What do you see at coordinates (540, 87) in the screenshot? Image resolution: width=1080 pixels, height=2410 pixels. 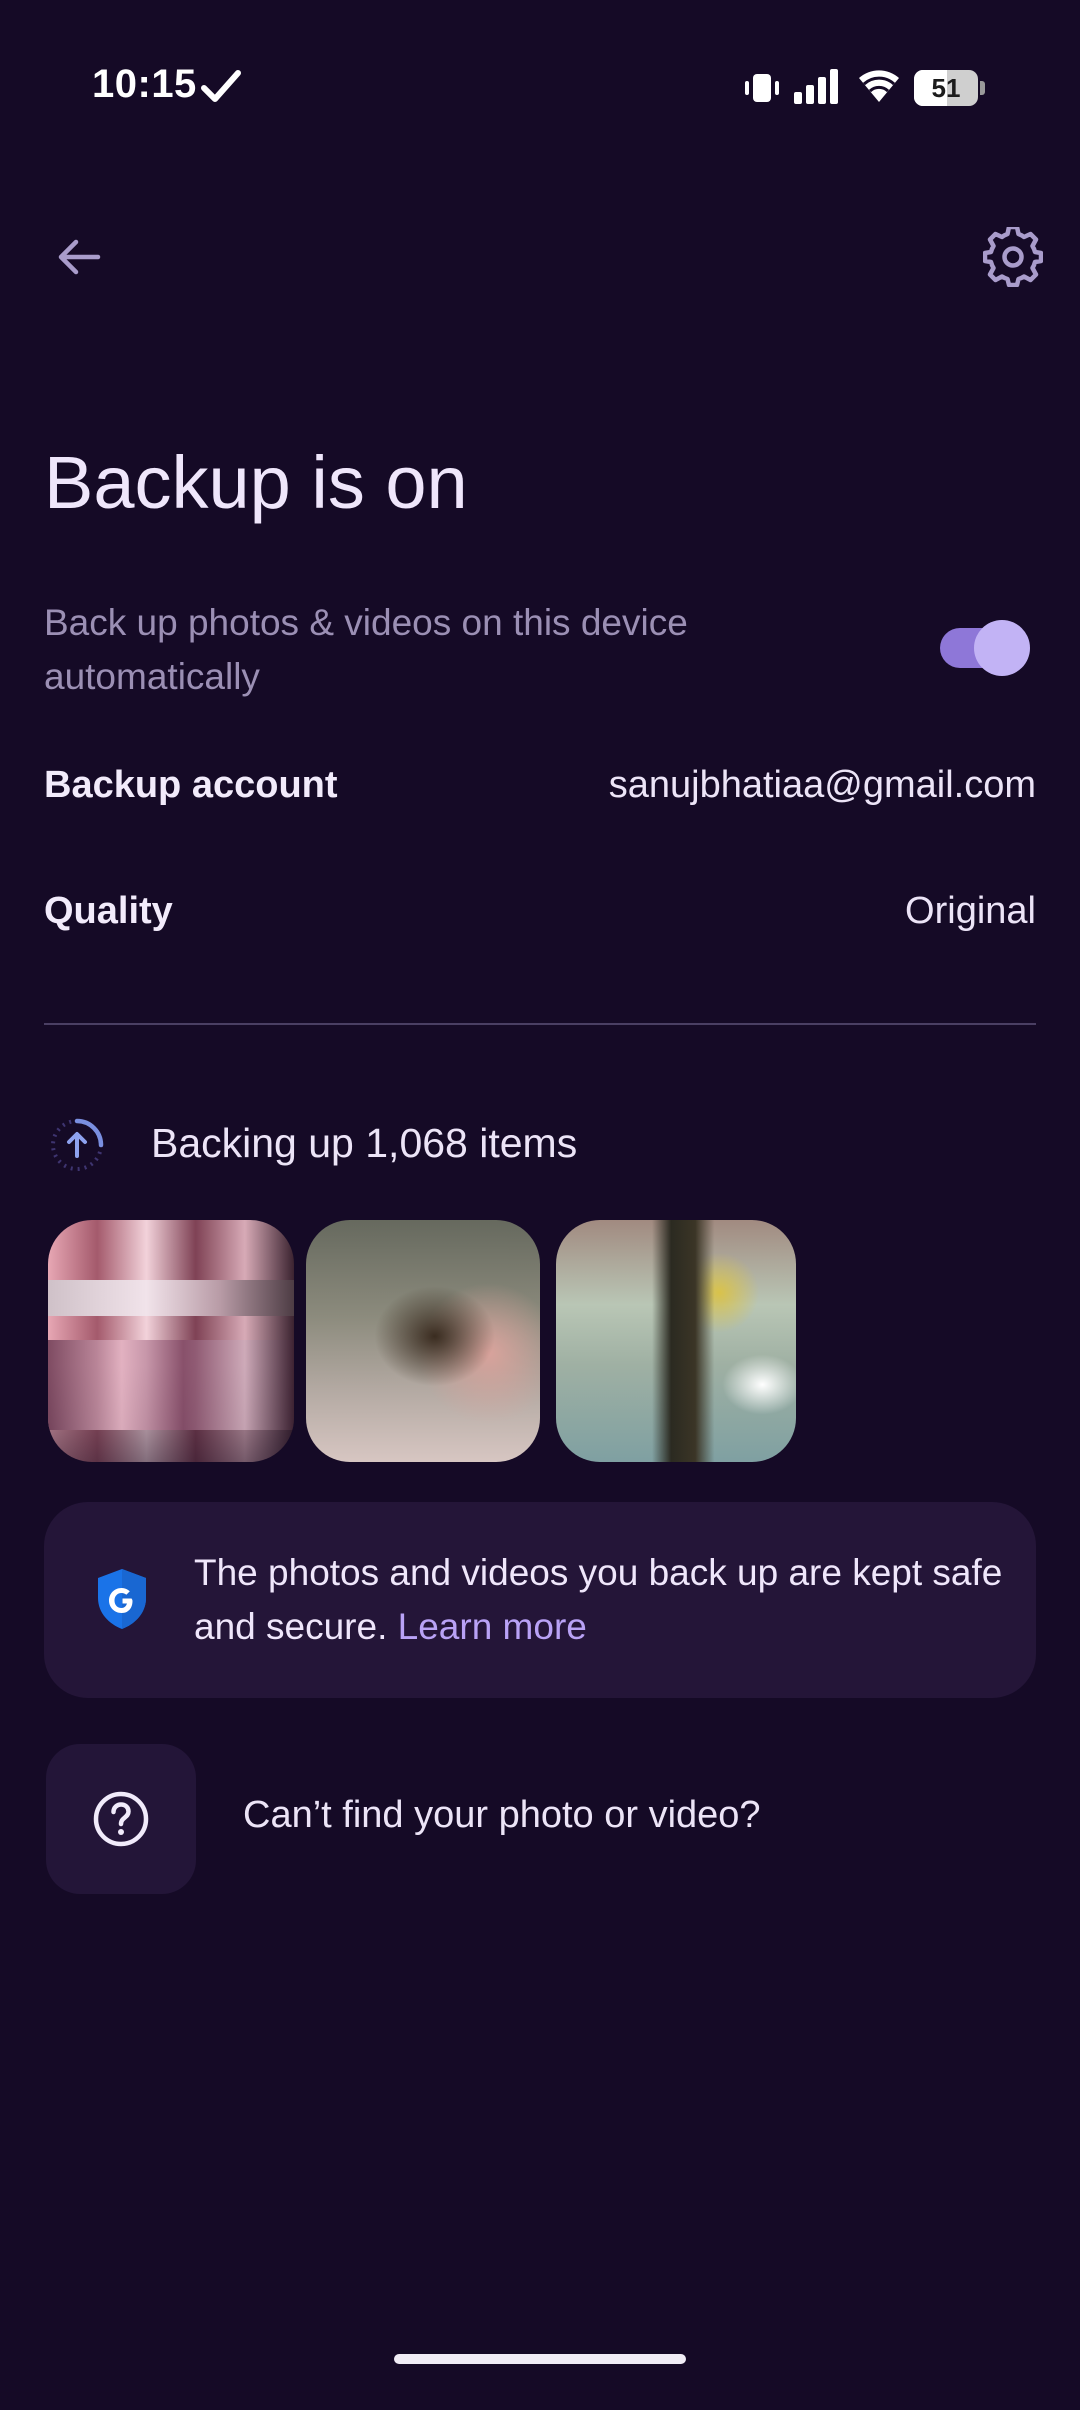 I see `status-bar: 10:15 51` at bounding box center [540, 87].